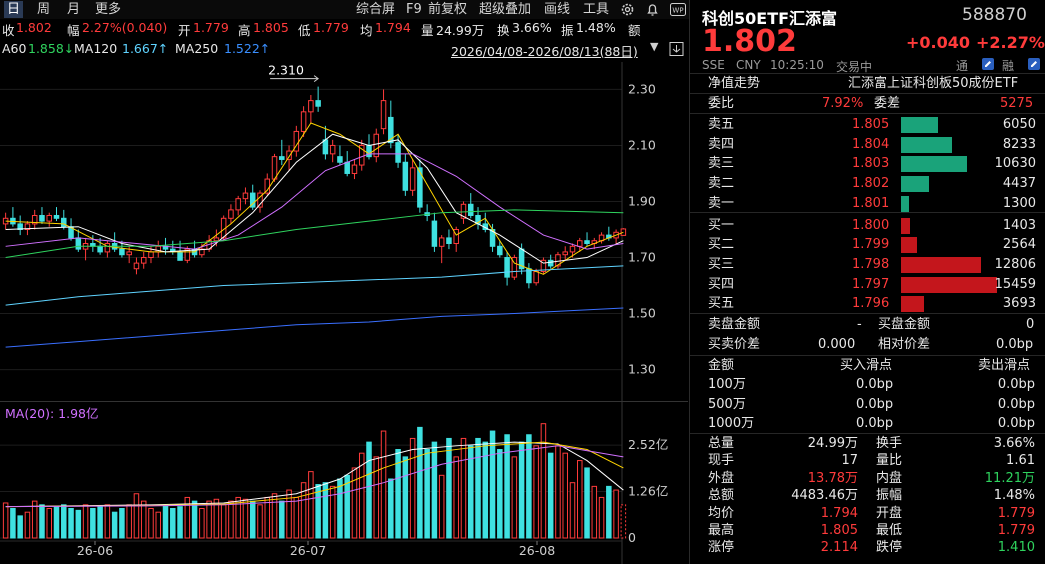 The height and width of the screenshot is (564, 1045). What do you see at coordinates (871, 184) in the screenshot?
I see `level-price: 1.802` at bounding box center [871, 184].